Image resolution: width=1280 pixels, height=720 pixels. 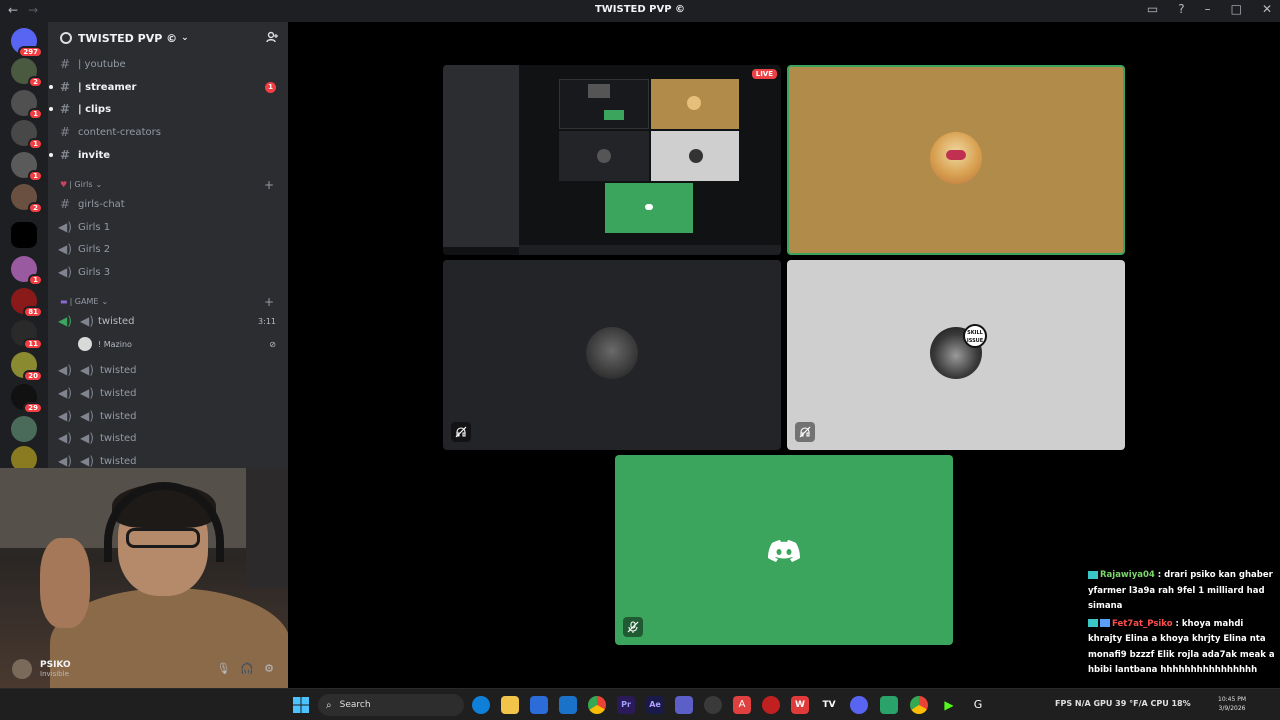 What do you see at coordinates (64, 184) in the screenshot?
I see `heart-icon: ♥` at bounding box center [64, 184].